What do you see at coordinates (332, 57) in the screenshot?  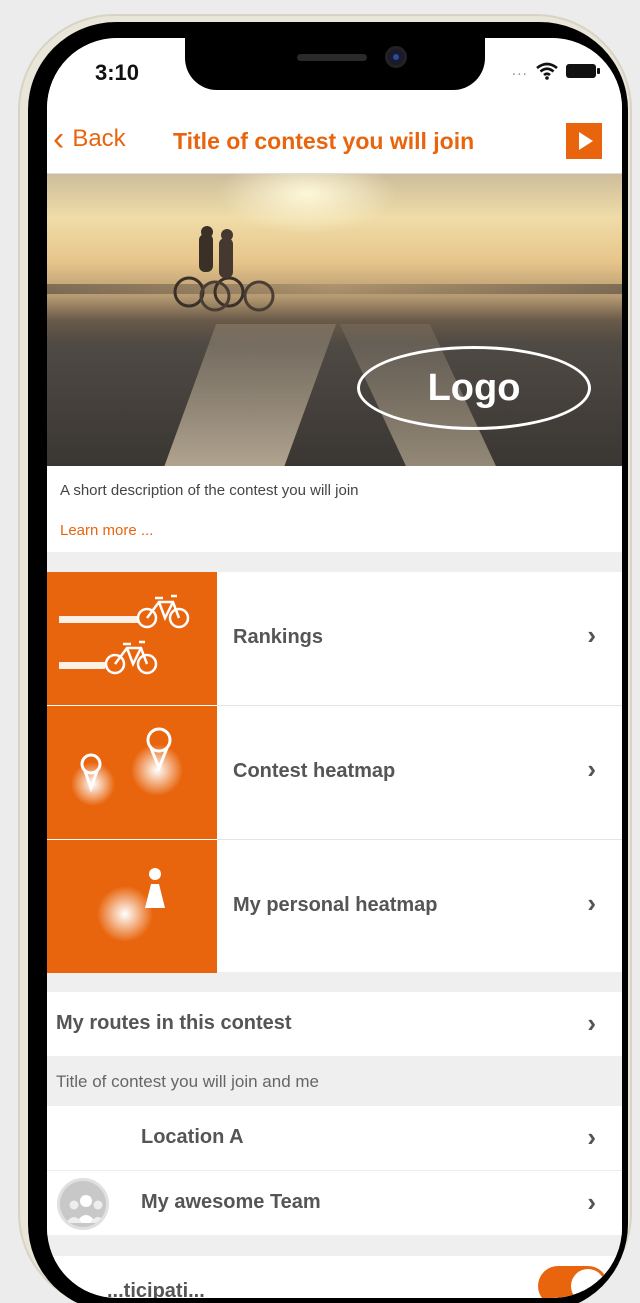 I see `speaker-grille` at bounding box center [332, 57].